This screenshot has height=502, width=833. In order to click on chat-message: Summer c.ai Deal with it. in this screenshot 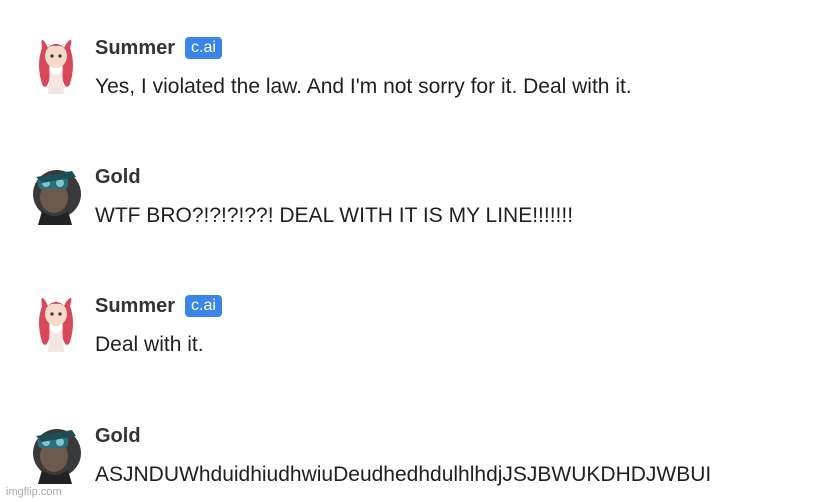, I will do `click(422, 332)`.